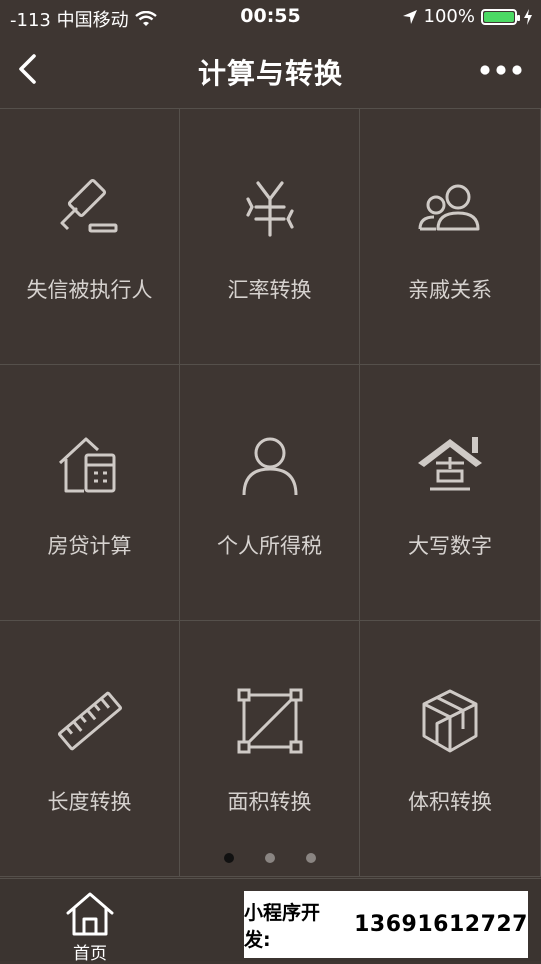 The image size is (541, 964). I want to click on promo-prefix: 小程序开发:, so click(282, 926).